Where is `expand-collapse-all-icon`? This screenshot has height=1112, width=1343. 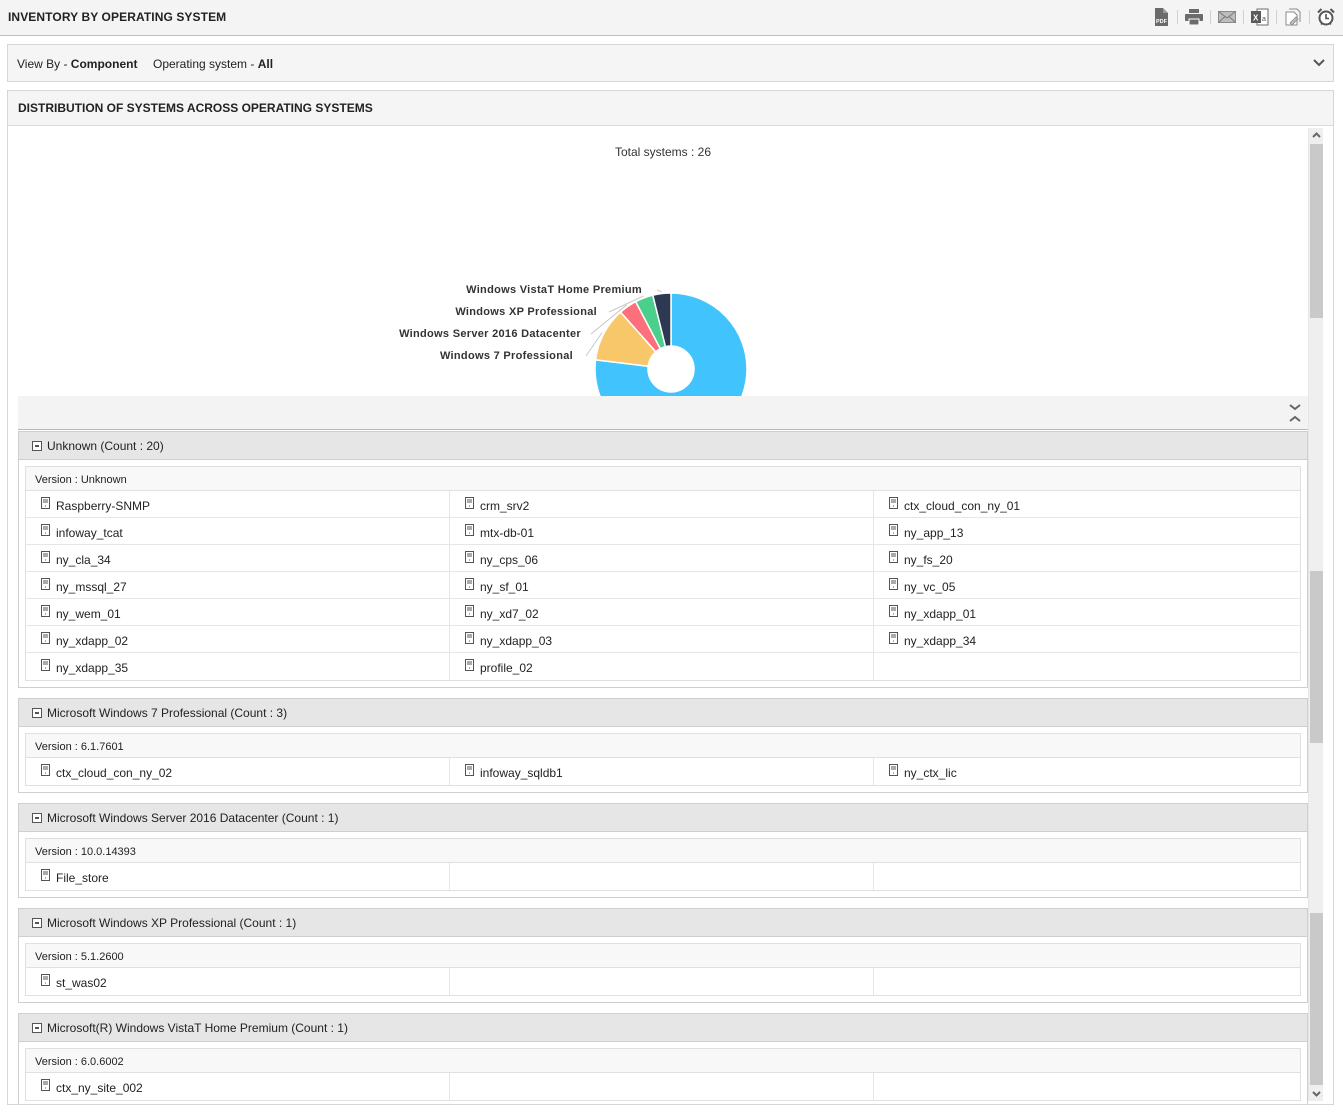
expand-collapse-all-icon is located at coordinates (1295, 413).